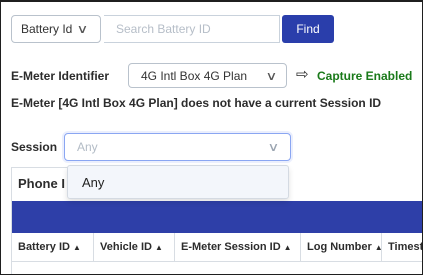  What do you see at coordinates (44, 247) in the screenshot?
I see `column-label: Battery ID` at bounding box center [44, 247].